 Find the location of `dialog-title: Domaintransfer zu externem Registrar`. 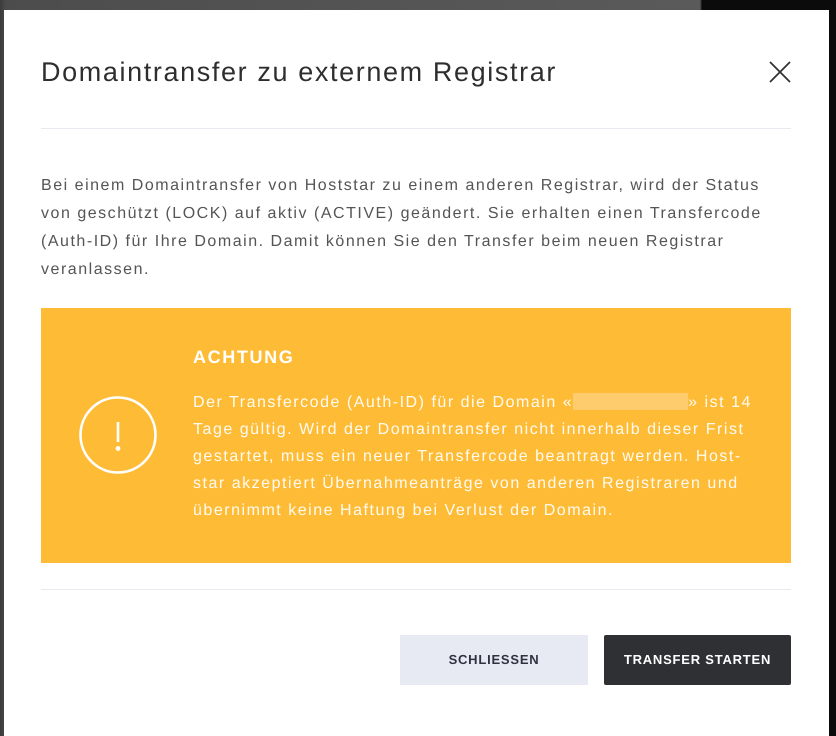

dialog-title: Domaintransfer zu externem Registrar is located at coordinates (299, 72).